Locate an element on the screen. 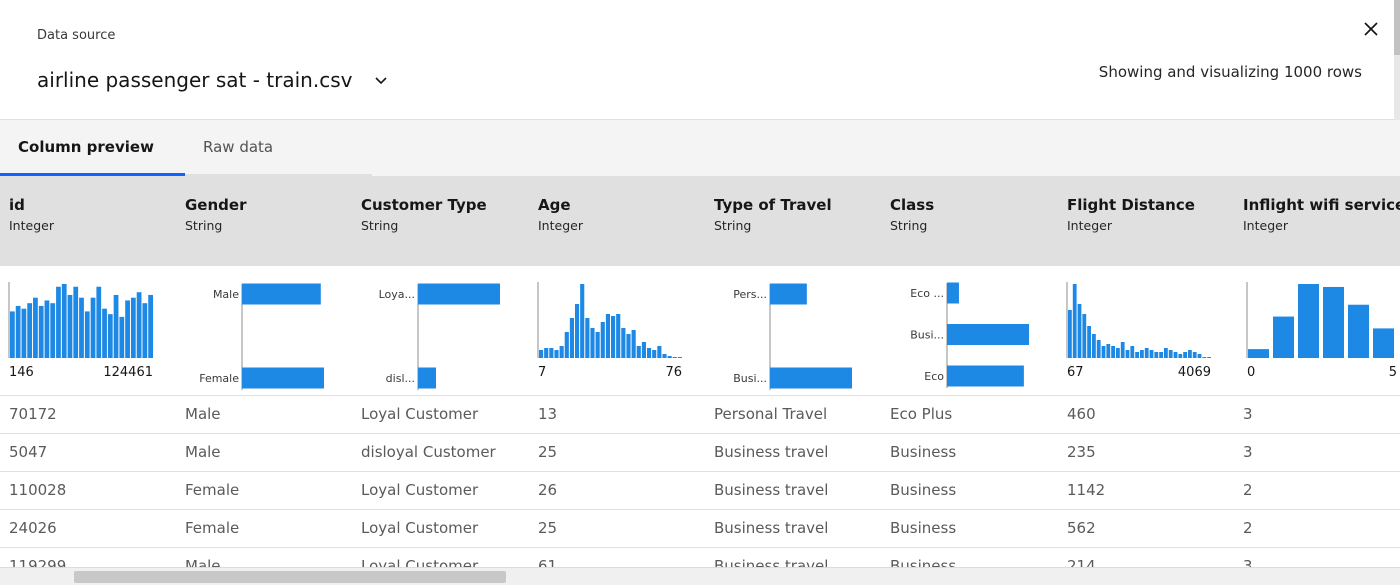 This screenshot has height=585, width=1400. close-button is located at coordinates (1371, 29).